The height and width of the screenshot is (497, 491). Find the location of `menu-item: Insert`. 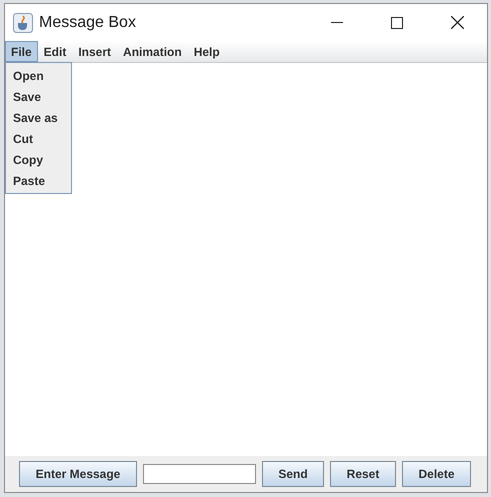

menu-item: Insert is located at coordinates (95, 51).